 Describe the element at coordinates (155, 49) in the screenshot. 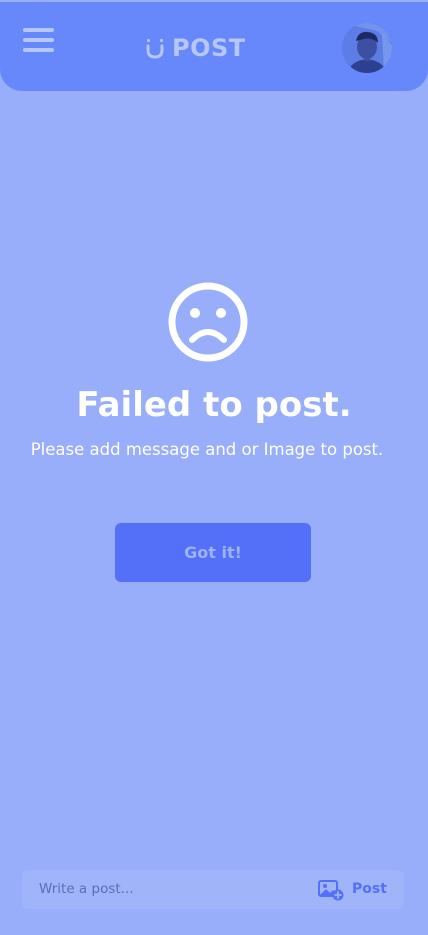

I see `smile-mark-icon` at that location.